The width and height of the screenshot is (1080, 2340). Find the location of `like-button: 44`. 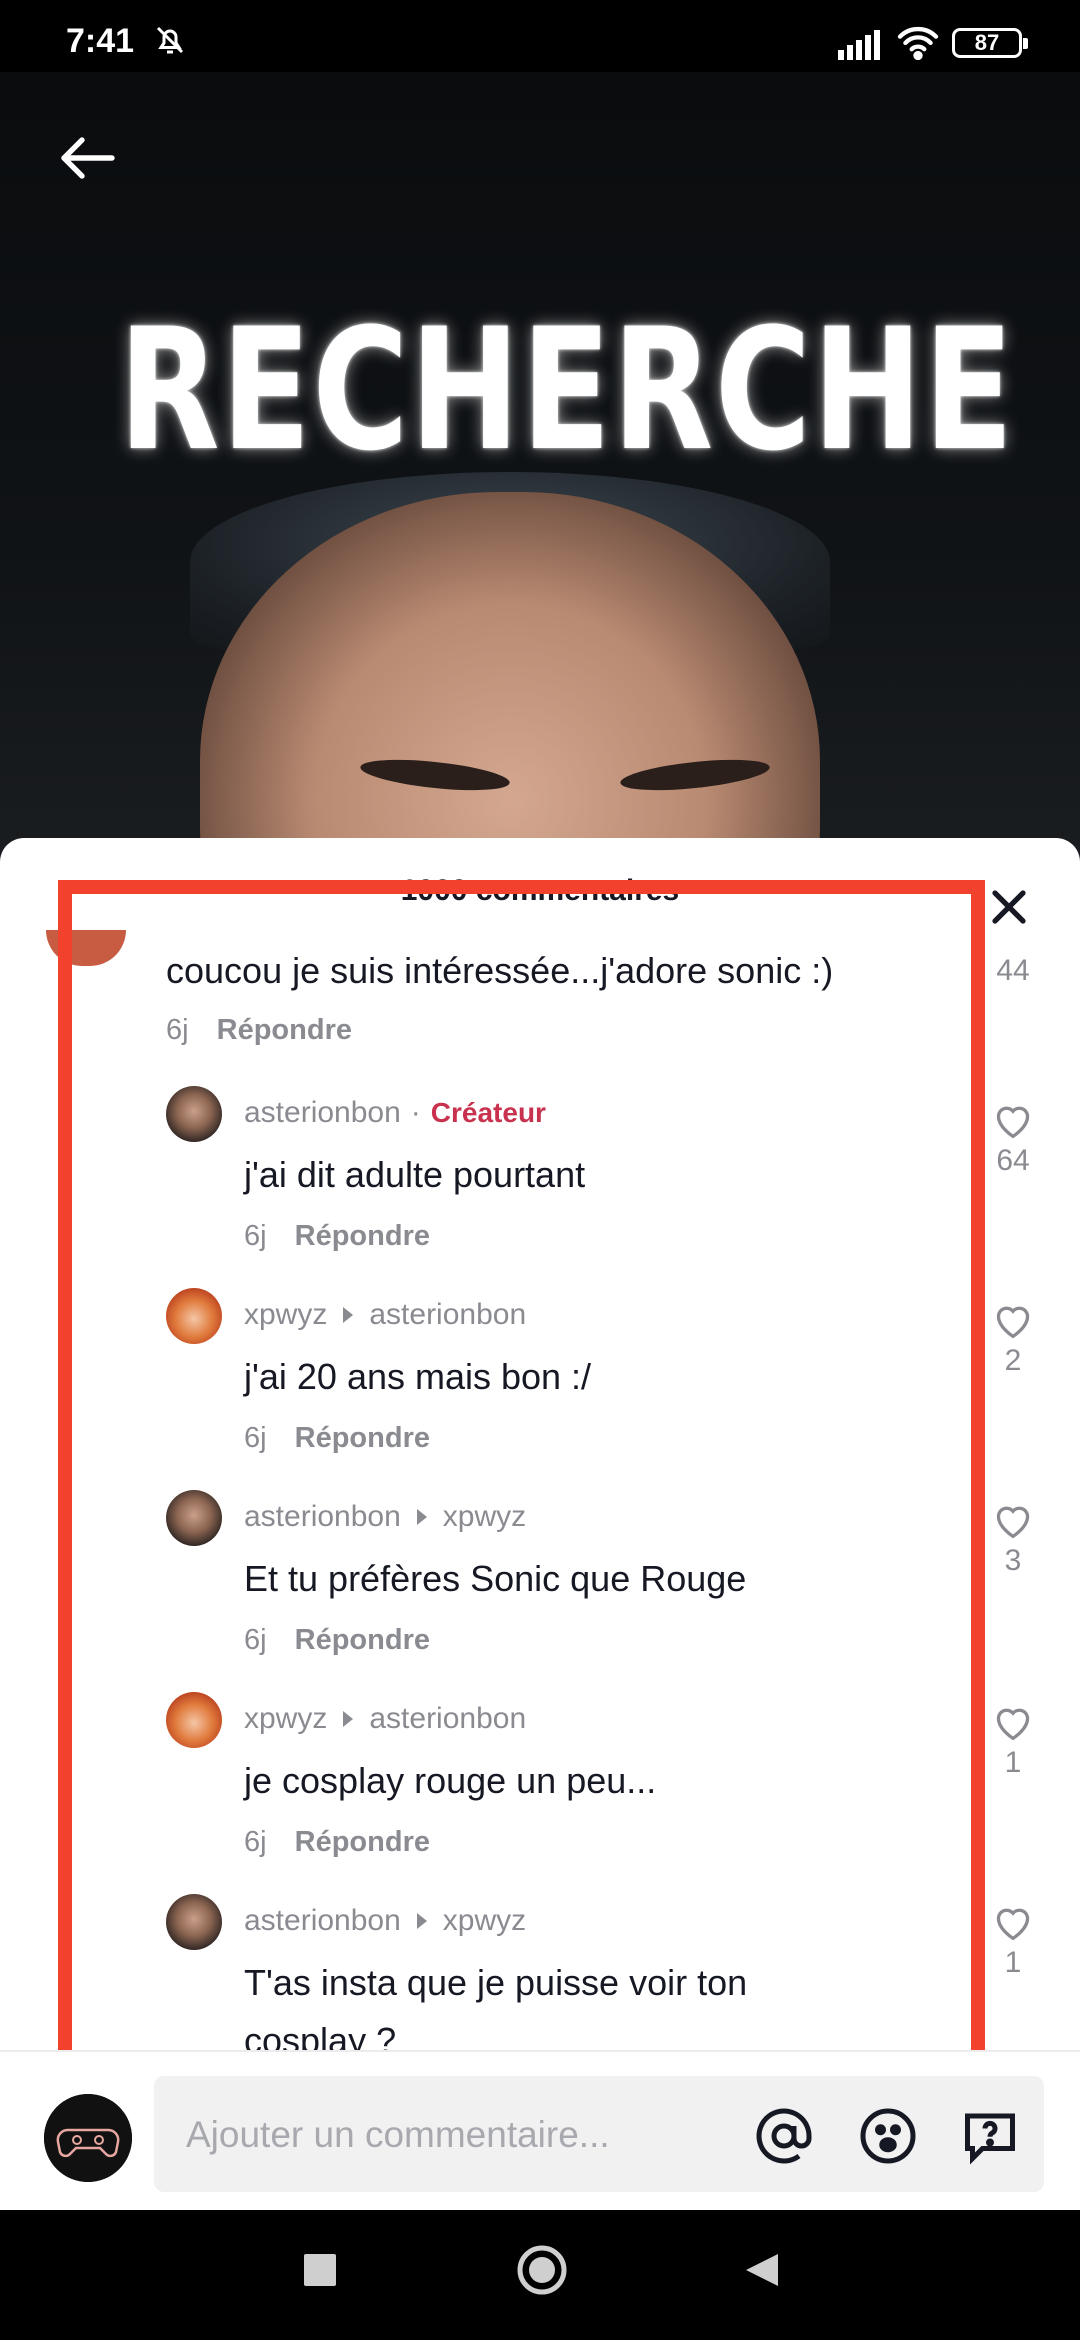

like-button: 44 is located at coordinates (1013, 969).